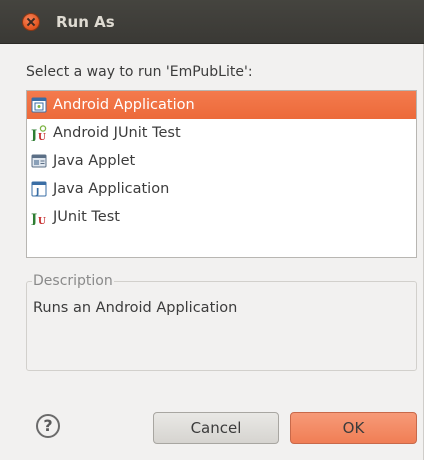  Describe the element at coordinates (221, 189) in the screenshot. I see `list-item-java-application: J Java Application` at that location.